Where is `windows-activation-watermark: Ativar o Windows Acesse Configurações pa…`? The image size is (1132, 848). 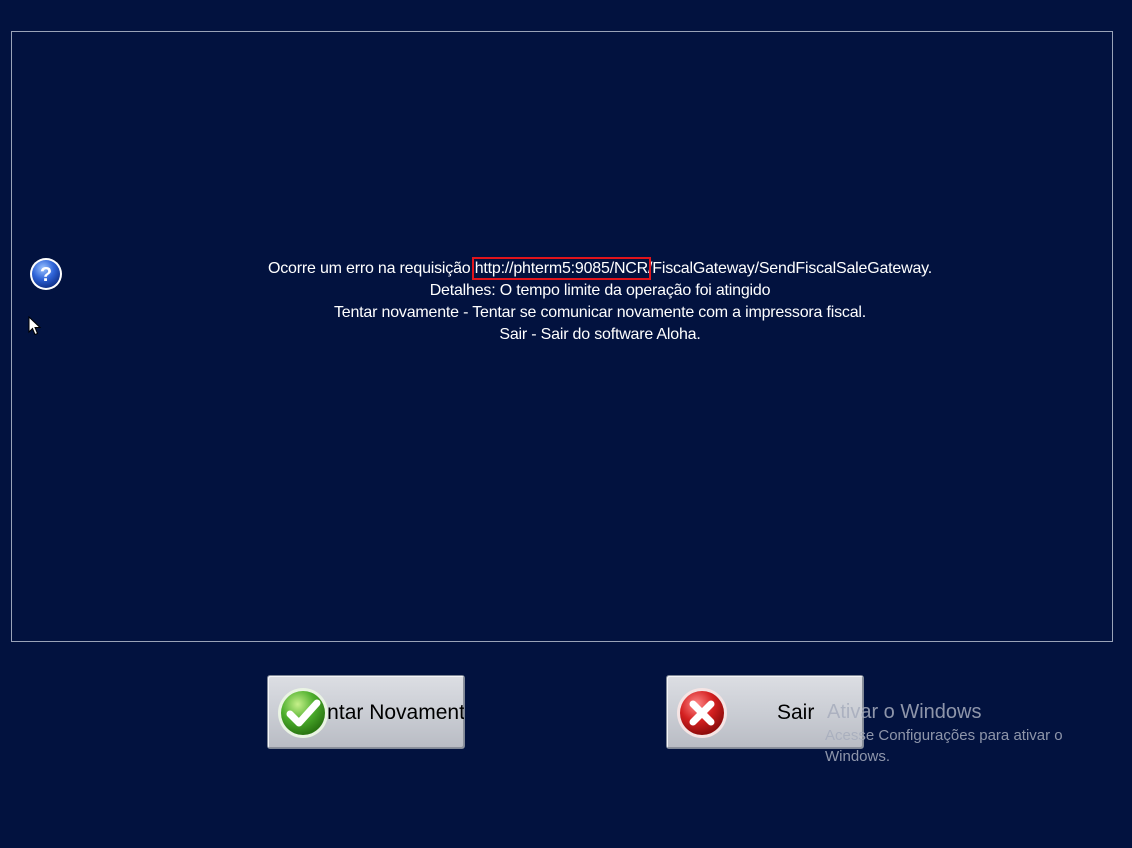 windows-activation-watermark: Ativar o Windows Acesse Configurações pa… is located at coordinates (975, 733).